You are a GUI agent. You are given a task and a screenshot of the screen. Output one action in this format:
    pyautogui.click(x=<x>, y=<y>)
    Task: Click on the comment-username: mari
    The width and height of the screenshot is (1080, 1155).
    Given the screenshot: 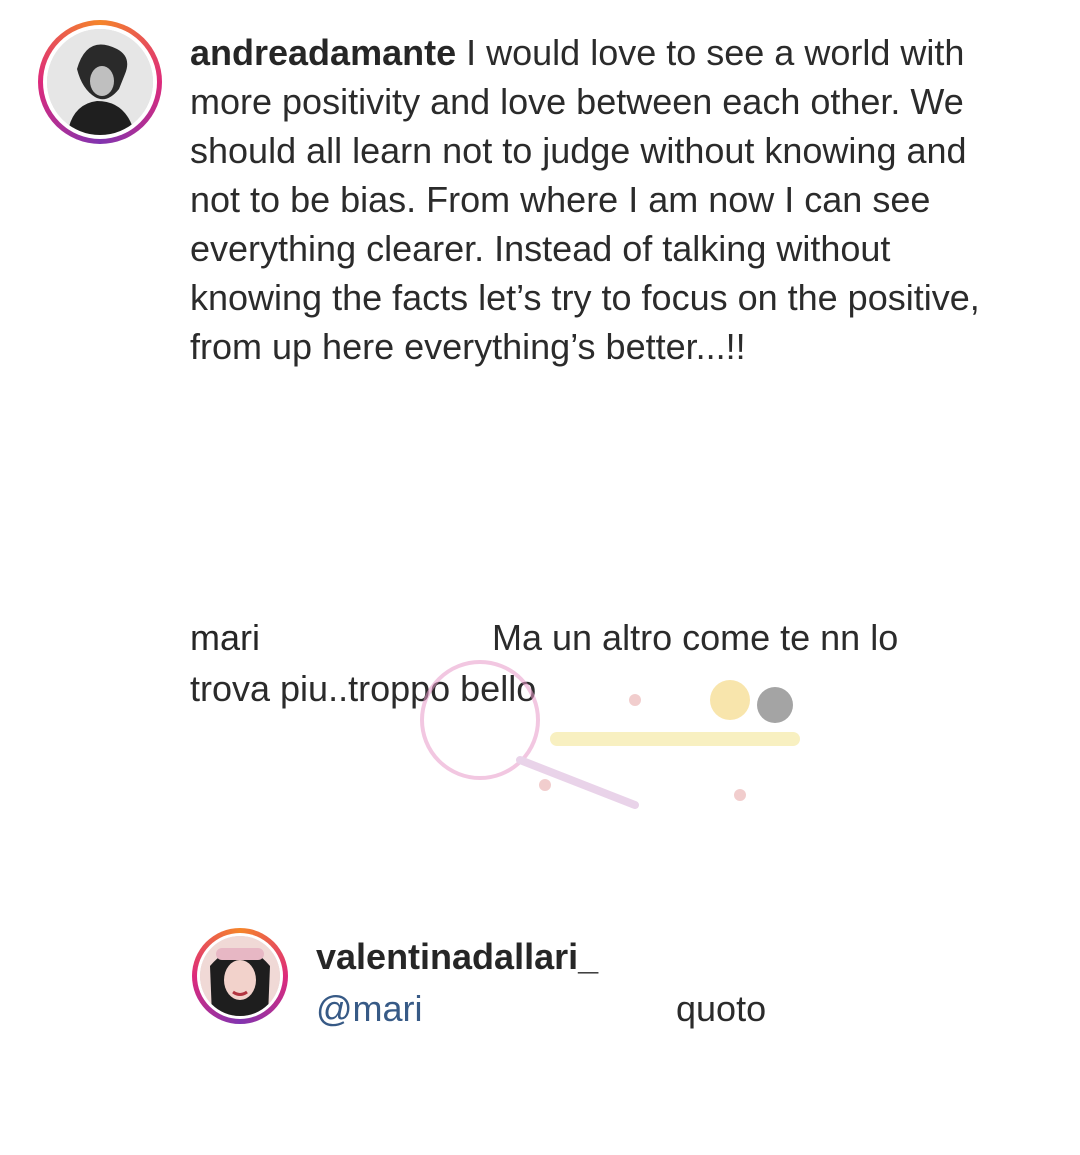 What is the action you would take?
    pyautogui.click(x=225, y=637)
    